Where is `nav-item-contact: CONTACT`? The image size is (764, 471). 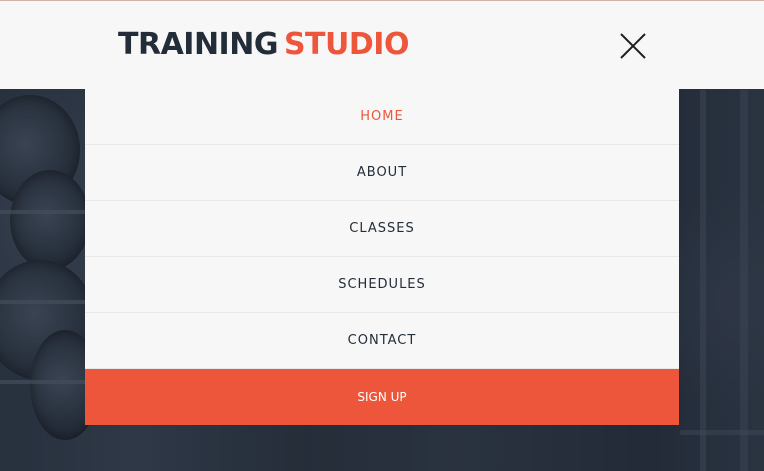
nav-item-contact: CONTACT is located at coordinates (382, 341).